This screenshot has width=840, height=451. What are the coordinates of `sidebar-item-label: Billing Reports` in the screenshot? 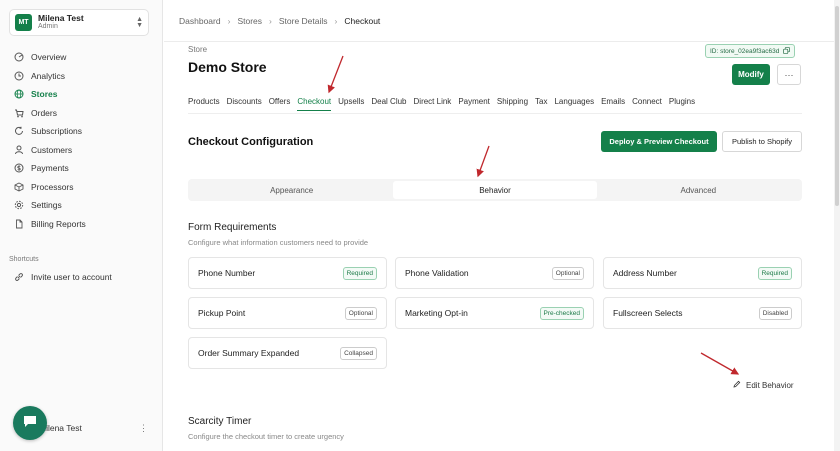 It's located at (58, 223).